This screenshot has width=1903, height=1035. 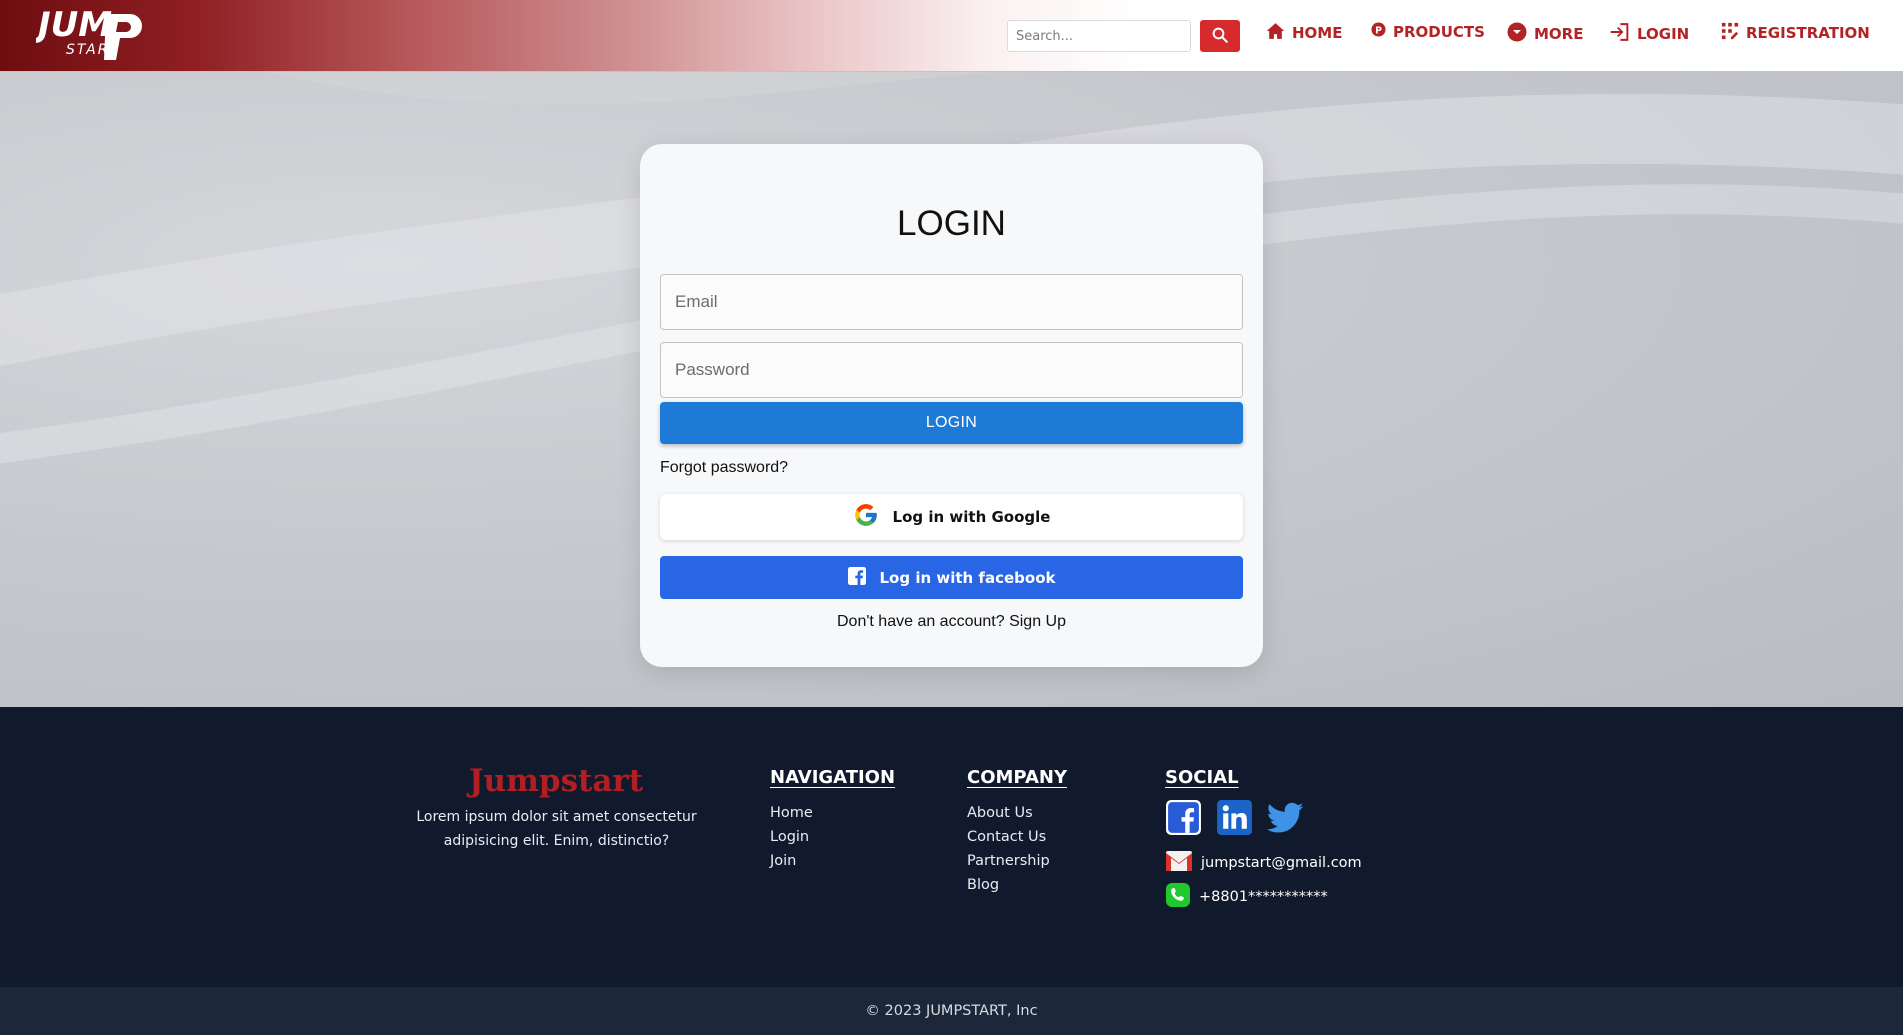 I want to click on footer-nav-join: Join, so click(x=791, y=861).